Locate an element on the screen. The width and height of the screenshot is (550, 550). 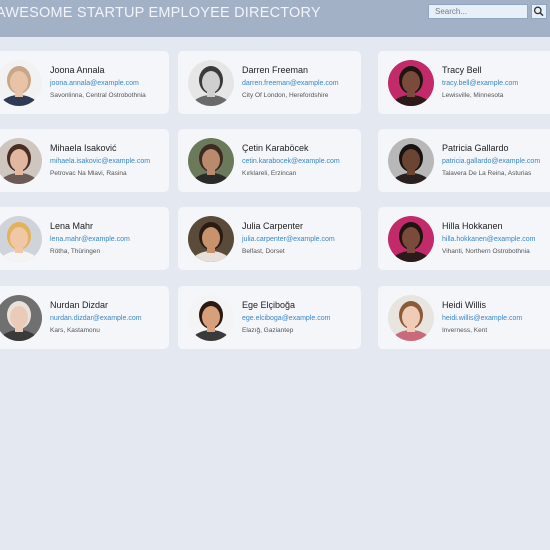
magnifier-icon is located at coordinates (538, 11).